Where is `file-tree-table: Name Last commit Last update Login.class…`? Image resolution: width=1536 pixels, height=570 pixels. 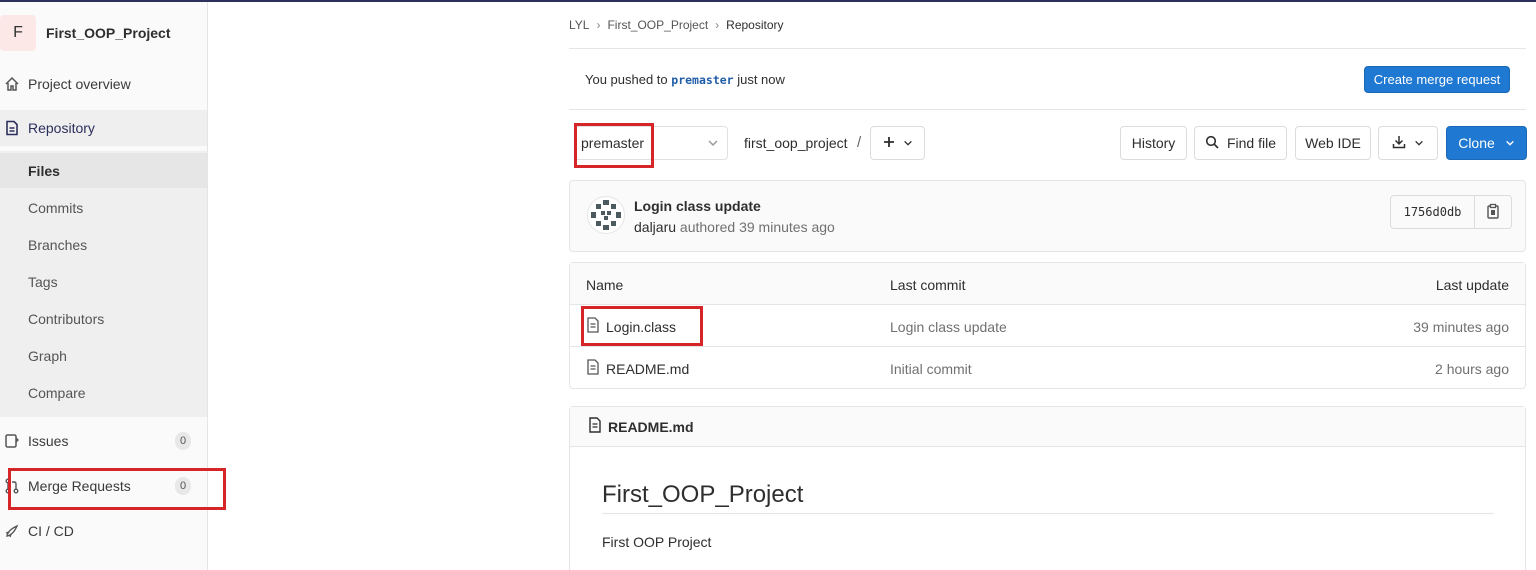
file-tree-table: Name Last commit Last update Login.class… is located at coordinates (1047, 325).